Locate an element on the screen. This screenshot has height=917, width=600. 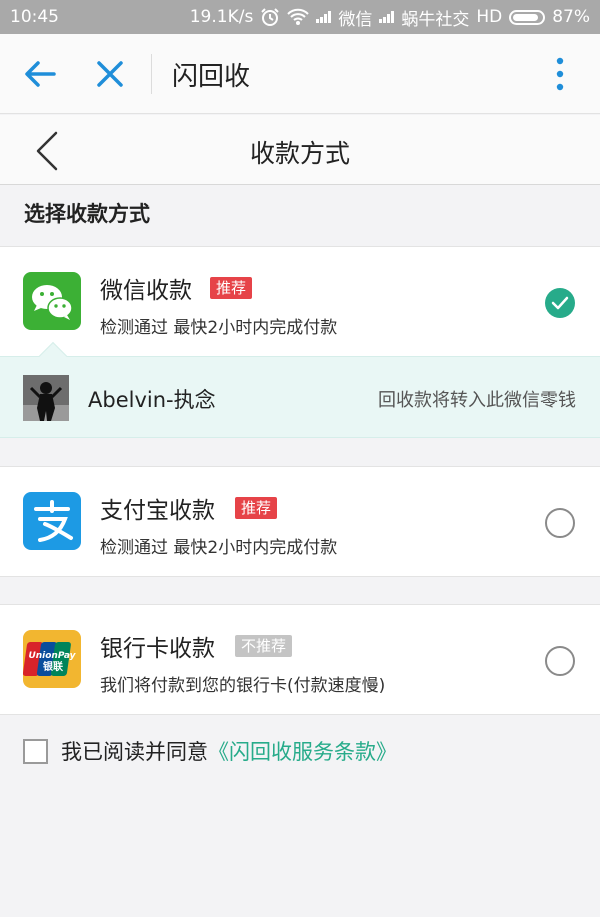
payment-option-wechat: 微信收款 推荐 检测通过 最快2小时内完成付款 is located at coordinates (300, 302).